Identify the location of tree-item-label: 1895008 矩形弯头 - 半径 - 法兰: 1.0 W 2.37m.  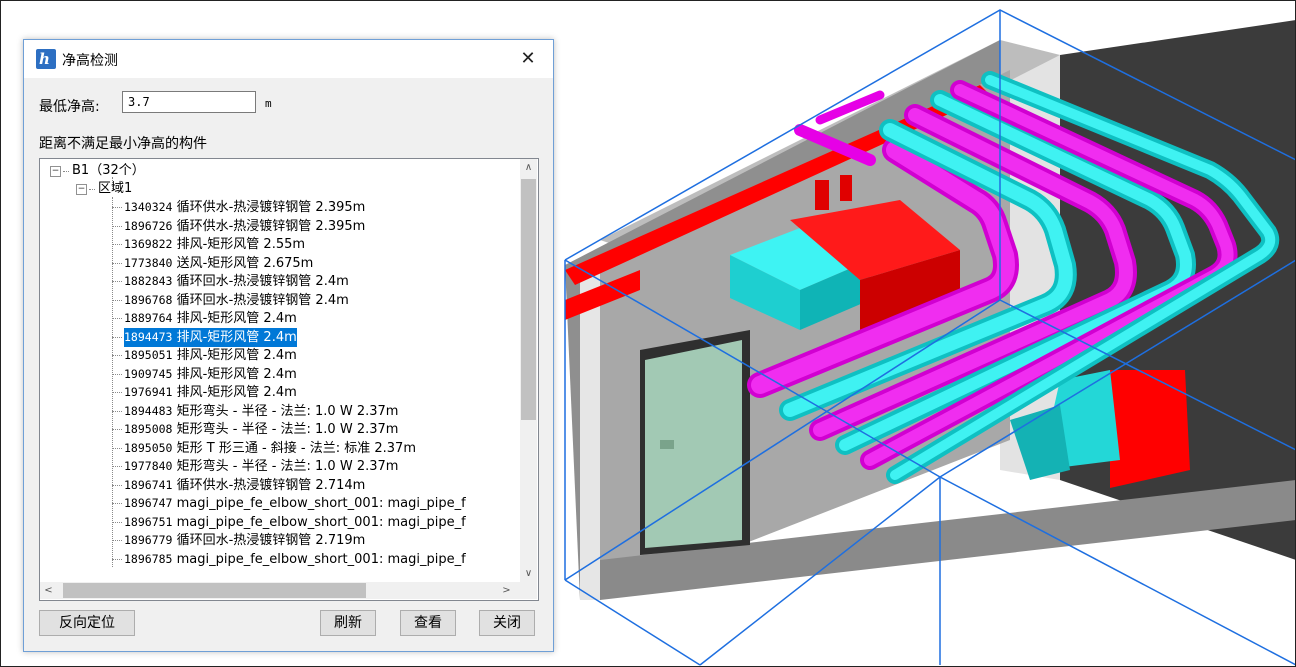
(261, 429).